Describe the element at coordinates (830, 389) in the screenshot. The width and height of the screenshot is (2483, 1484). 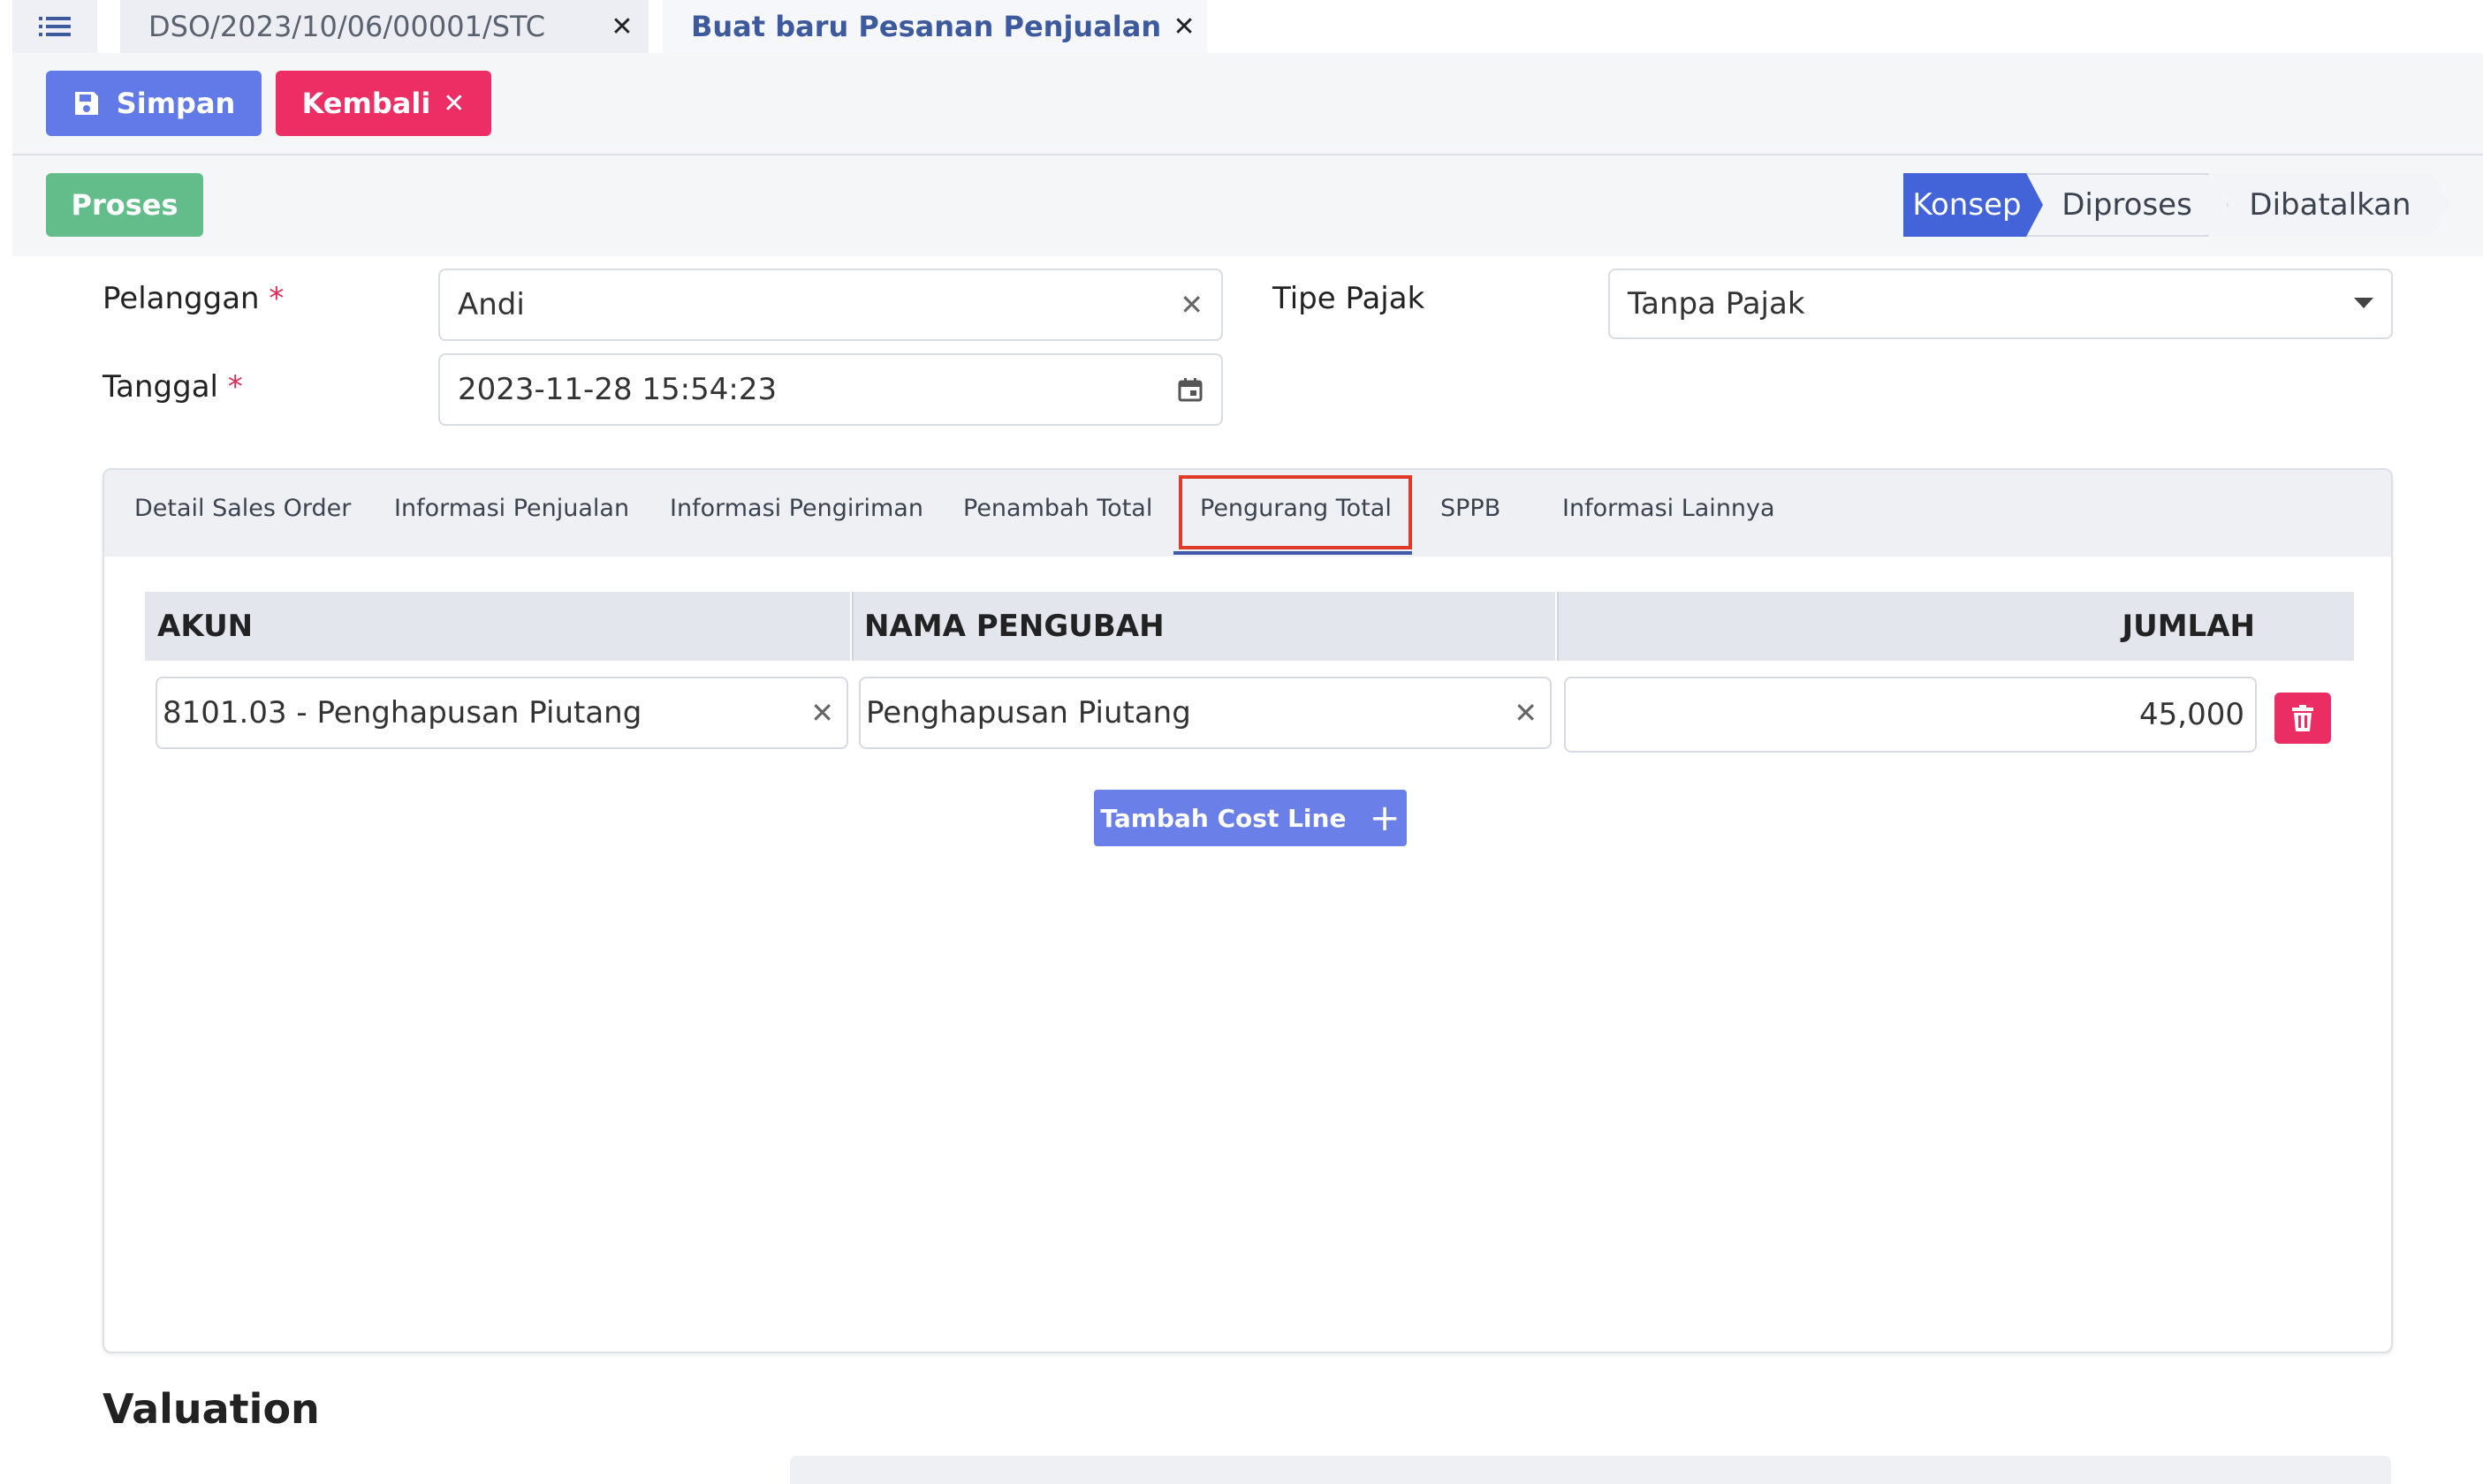
I see `date-input: 2023-11-28 15:54:23` at that location.